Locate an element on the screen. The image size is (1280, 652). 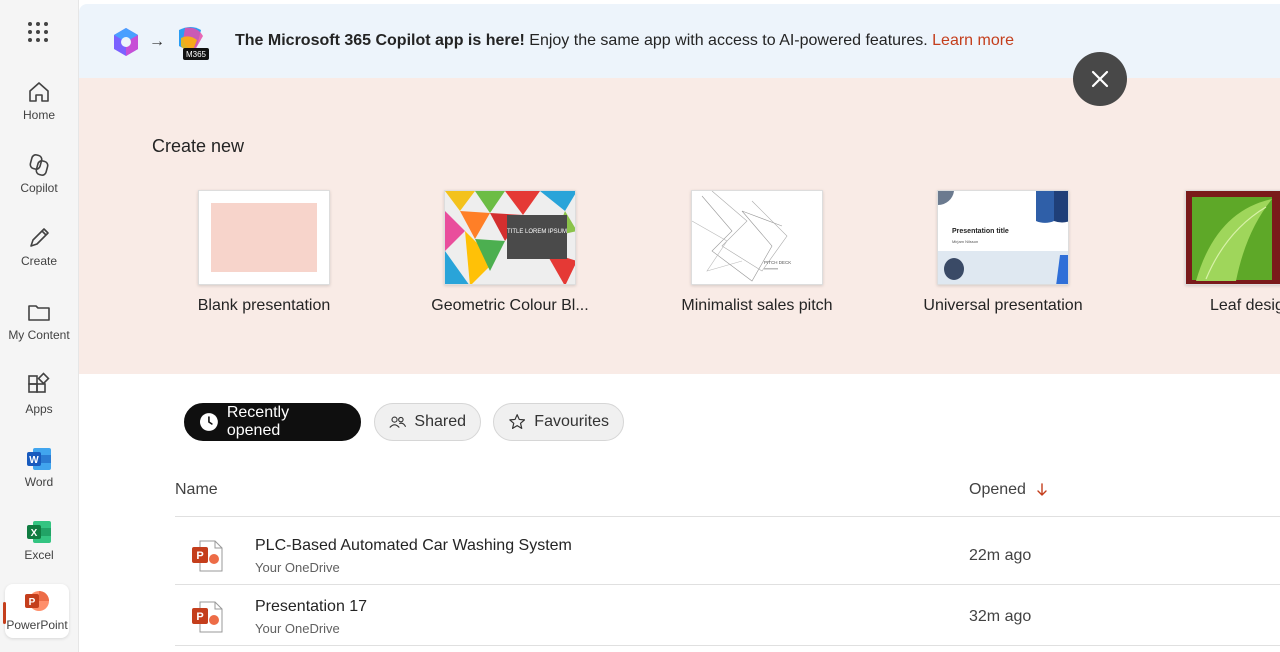
rail-label-powerpoint: PowerPoint is located at coordinates (37, 625).